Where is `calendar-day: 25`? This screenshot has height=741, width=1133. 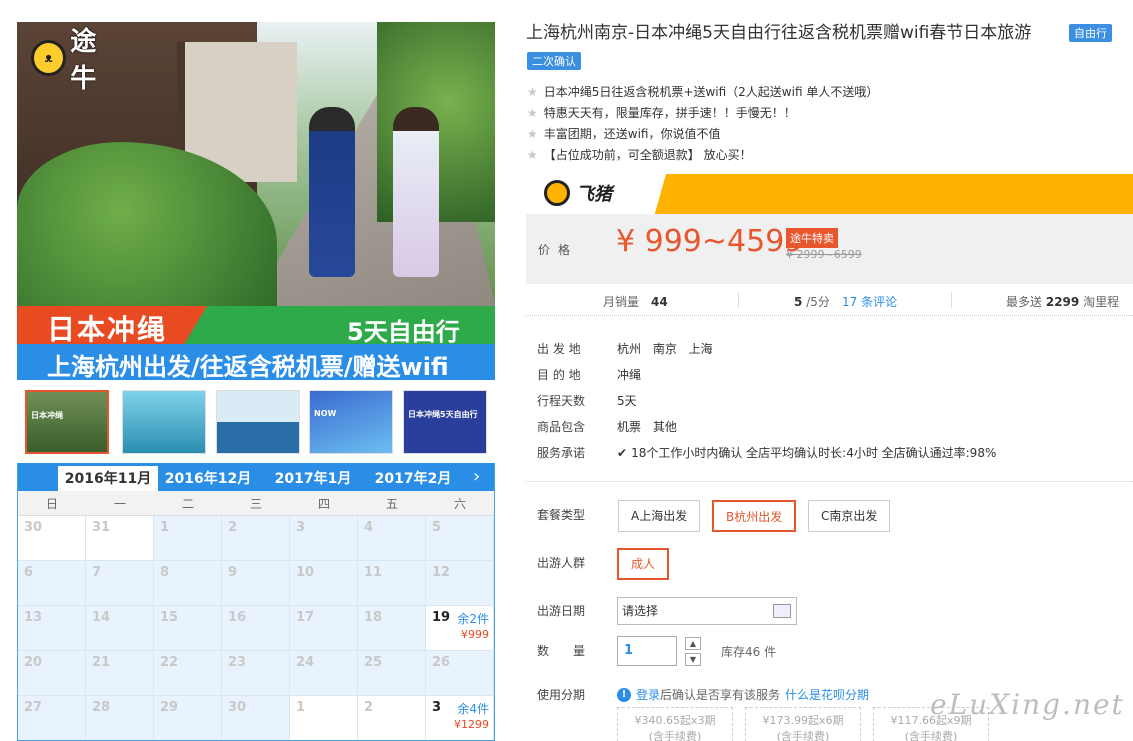
calendar-day: 25 is located at coordinates (392, 673).